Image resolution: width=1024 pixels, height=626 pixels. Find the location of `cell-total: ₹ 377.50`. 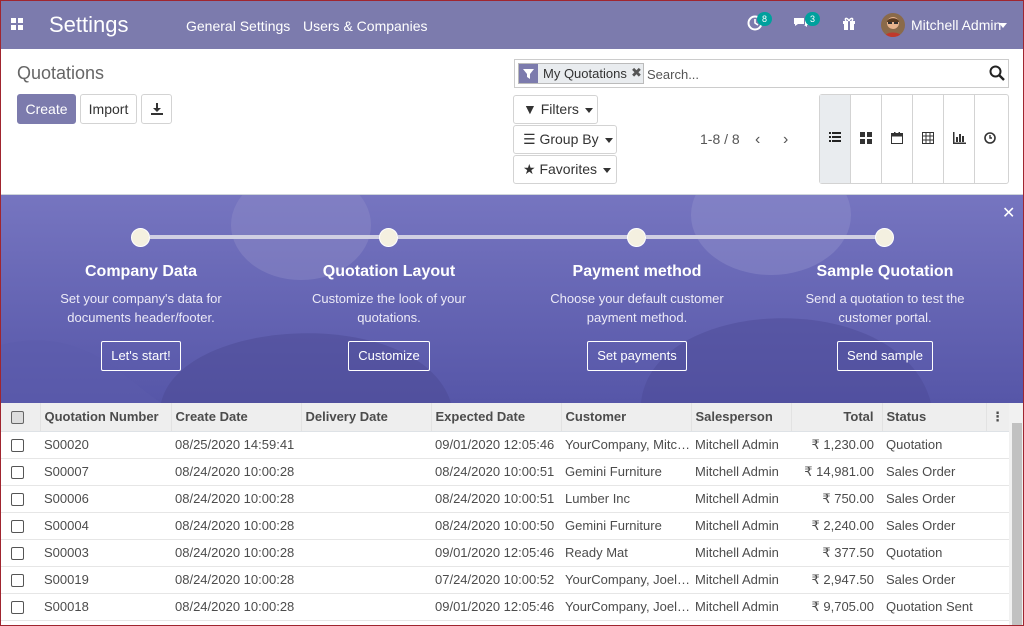

cell-total: ₹ 377.50 is located at coordinates (836, 553).